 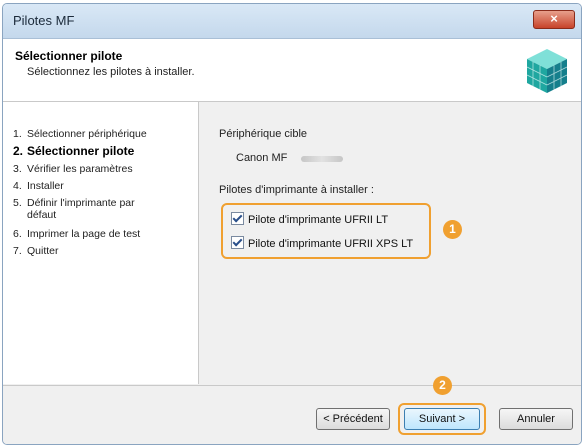 What do you see at coordinates (74, 151) in the screenshot?
I see `step-select-driver: 2. Sélectionner pilote` at bounding box center [74, 151].